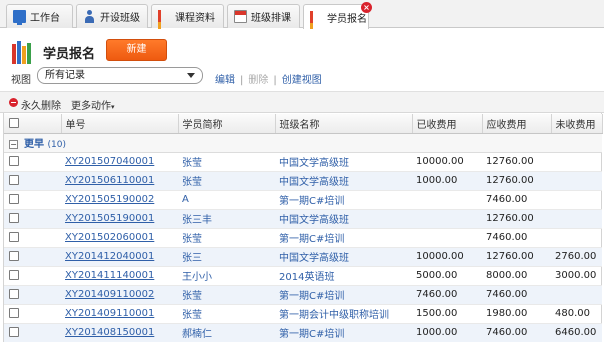 The height and width of the screenshot is (342, 604). I want to click on column-header: 应收费用, so click(517, 124).